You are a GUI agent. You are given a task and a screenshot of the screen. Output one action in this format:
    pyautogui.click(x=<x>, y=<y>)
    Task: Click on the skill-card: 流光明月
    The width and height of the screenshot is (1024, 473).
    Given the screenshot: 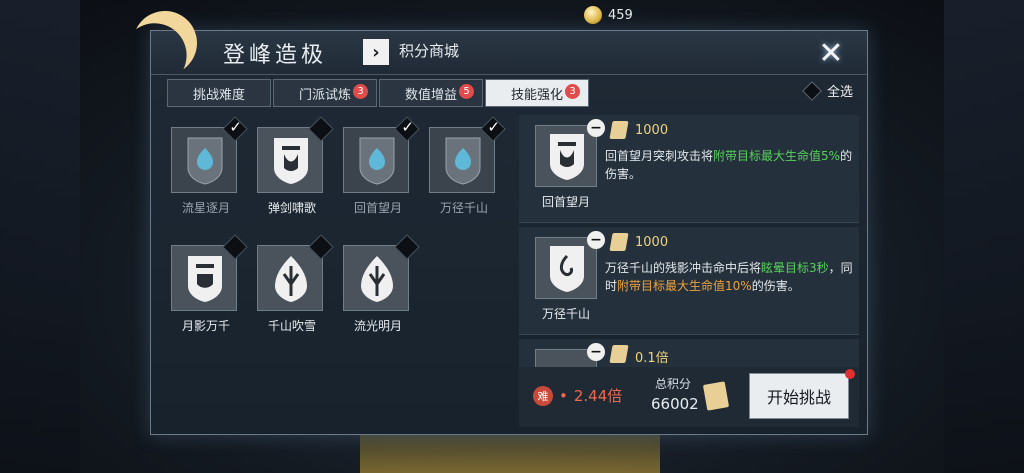 What is the action you would take?
    pyautogui.click(x=381, y=287)
    